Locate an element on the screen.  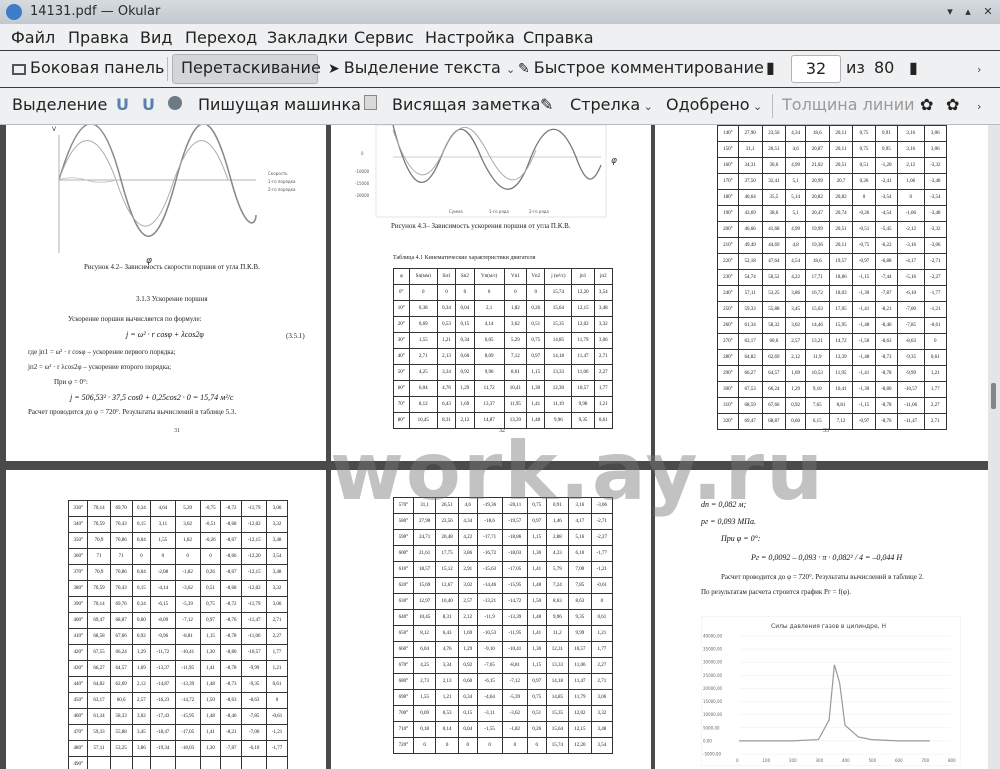
table-header-cell: Sп(мм) is located at coordinates (423, 276).